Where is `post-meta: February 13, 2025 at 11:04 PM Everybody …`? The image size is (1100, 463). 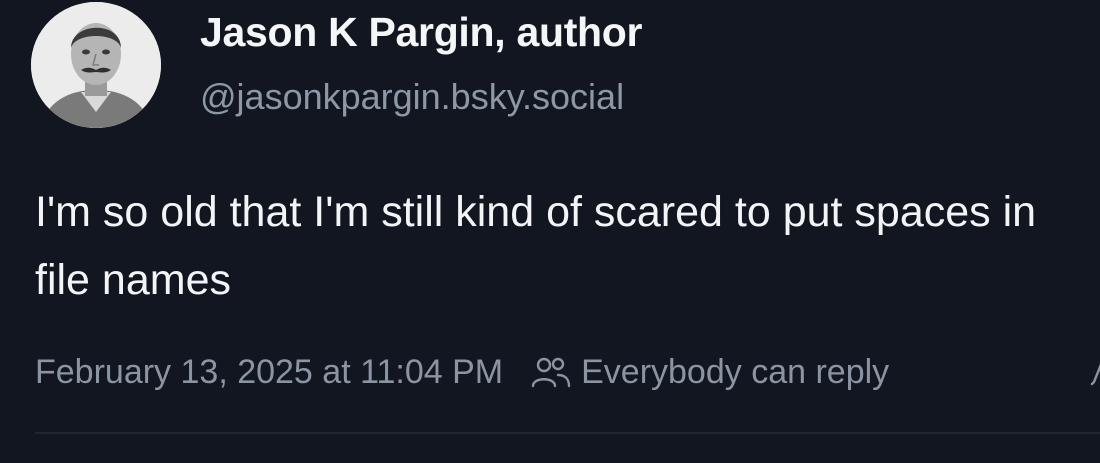
post-meta: February 13, 2025 at 11:04 PM Everybody … is located at coordinates (462, 372).